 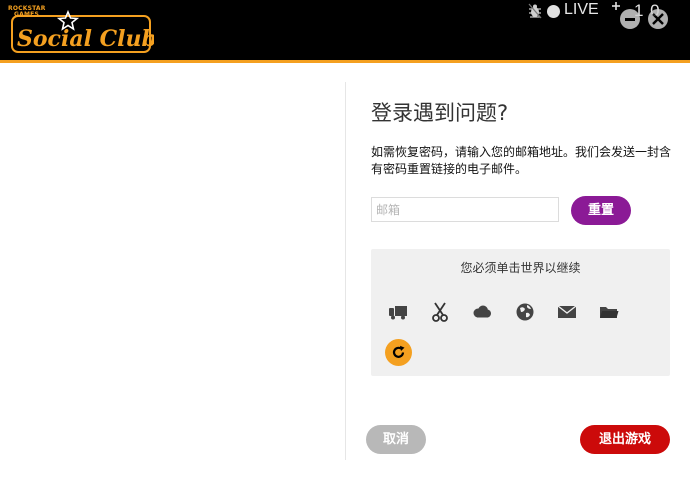 What do you see at coordinates (520, 268) in the screenshot?
I see `captcha-instruction: 您必须单击世界以继续` at bounding box center [520, 268].